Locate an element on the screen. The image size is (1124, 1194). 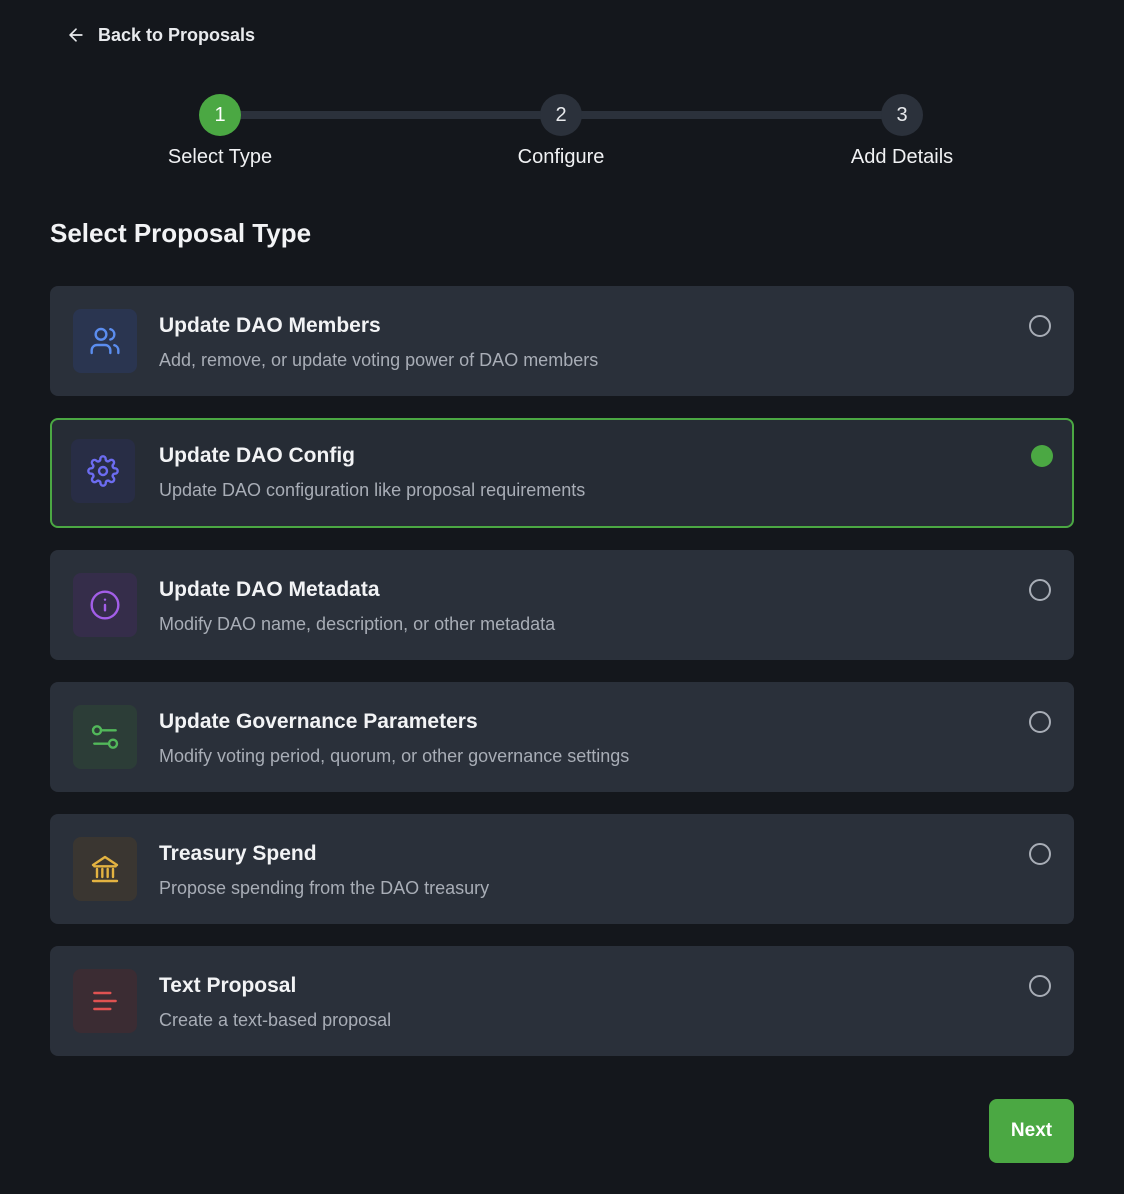
config-icon-tile is located at coordinates (103, 471).